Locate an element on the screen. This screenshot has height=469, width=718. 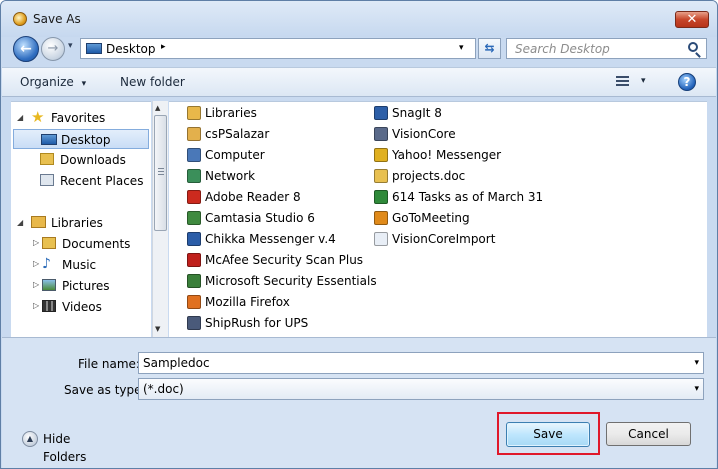
chevron-up-icon: ▲ is located at coordinates (30, 439).